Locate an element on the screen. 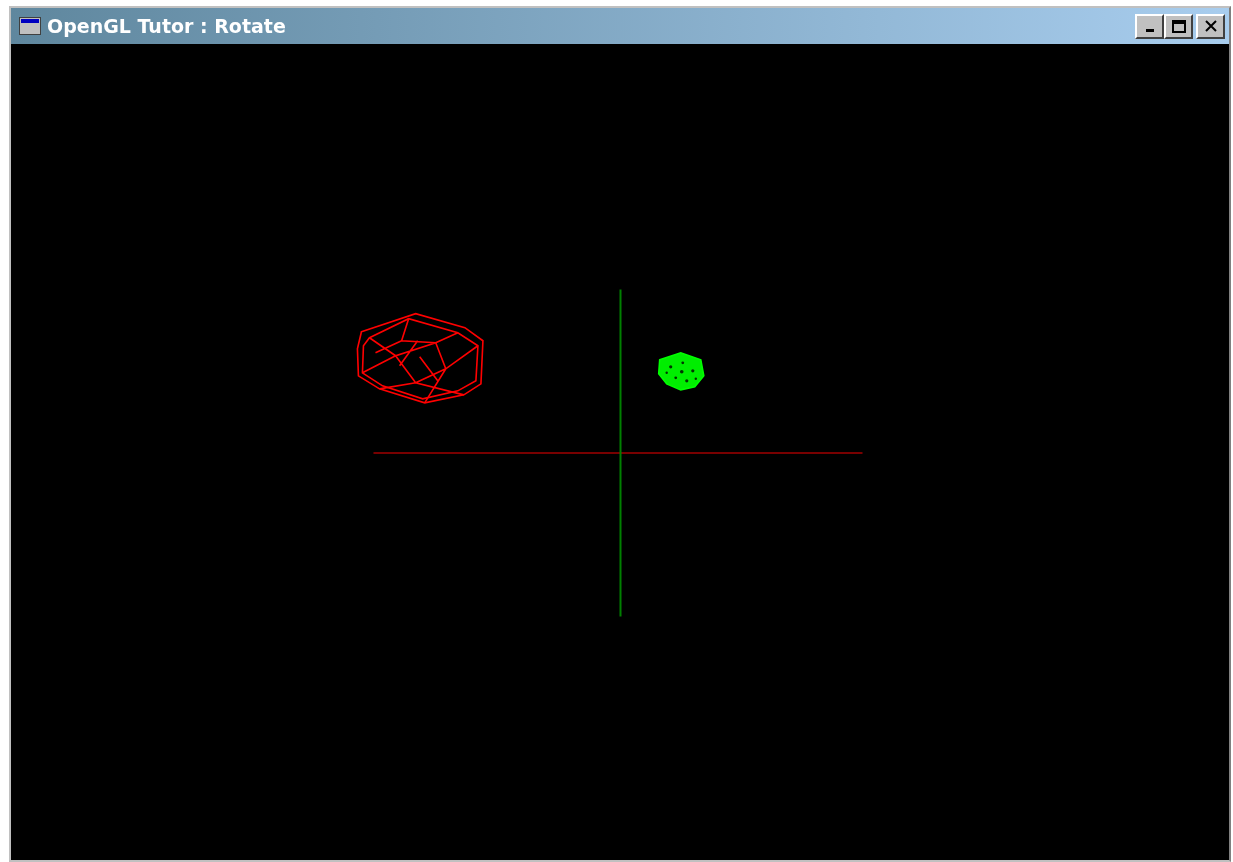 The image size is (1233, 862). close-button is located at coordinates (1210, 26).